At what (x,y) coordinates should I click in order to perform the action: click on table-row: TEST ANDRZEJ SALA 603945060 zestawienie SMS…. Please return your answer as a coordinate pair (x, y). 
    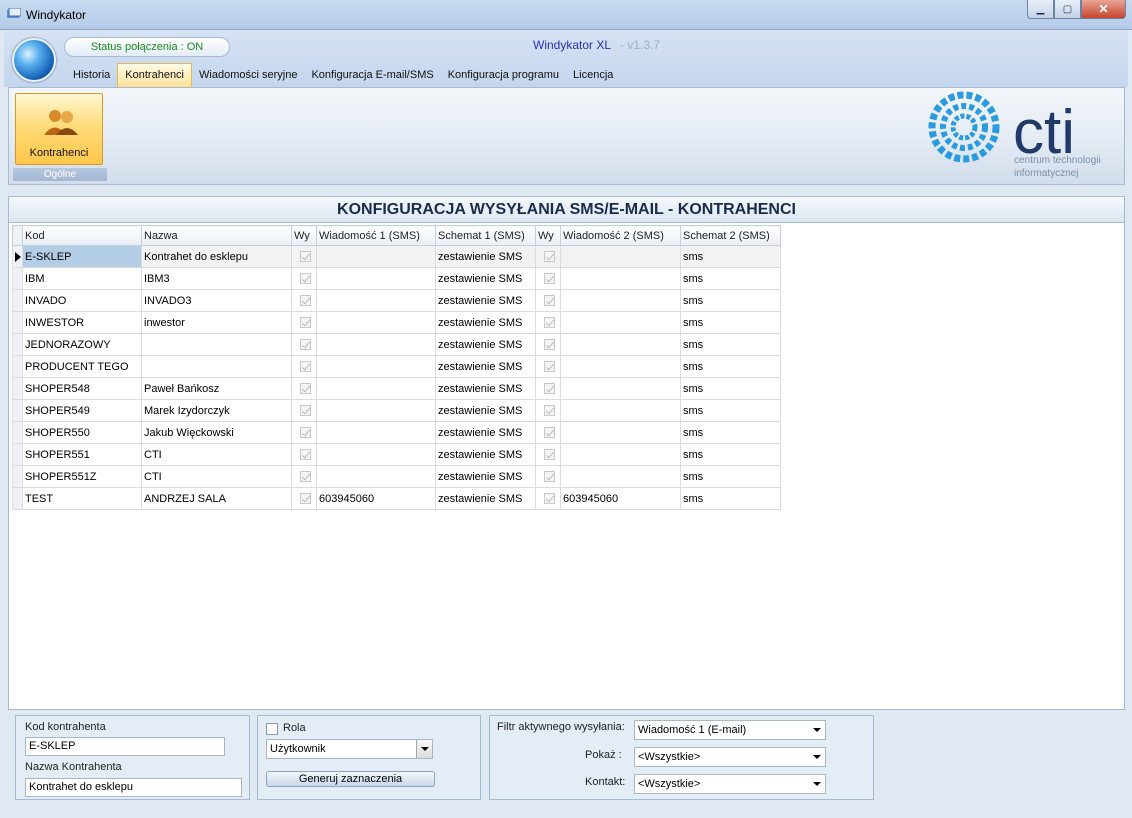
    Looking at the image, I should click on (396, 498).